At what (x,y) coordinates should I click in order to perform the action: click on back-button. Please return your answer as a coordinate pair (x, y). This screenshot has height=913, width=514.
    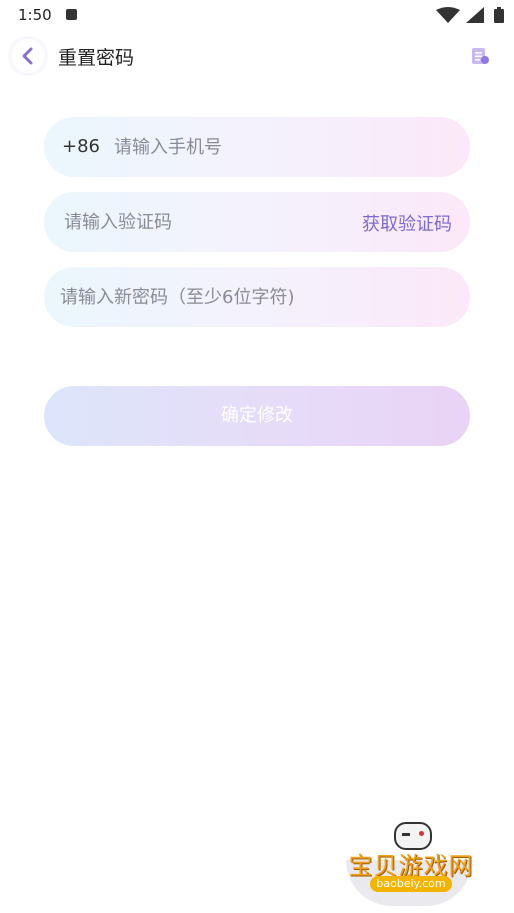
    Looking at the image, I should click on (28, 56).